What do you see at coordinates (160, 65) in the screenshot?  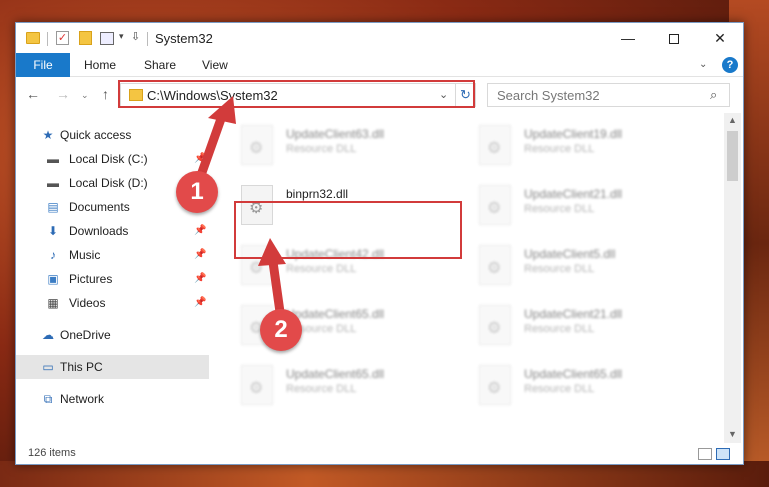 I see `tab-share: Share` at bounding box center [160, 65].